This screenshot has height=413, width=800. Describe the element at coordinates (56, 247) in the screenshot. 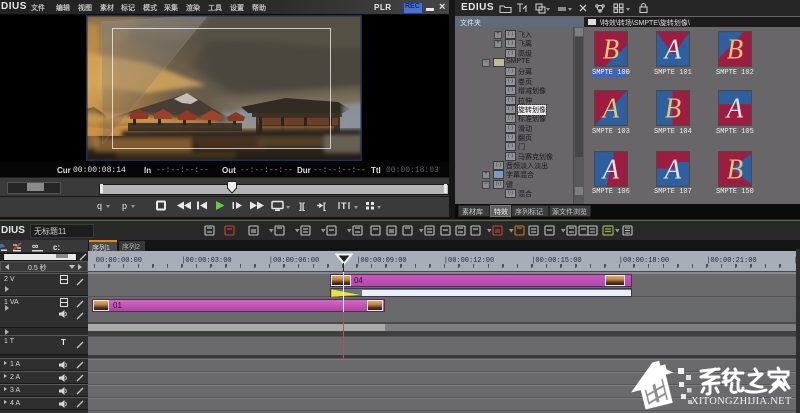

I see `svg-text: c:` at that location.